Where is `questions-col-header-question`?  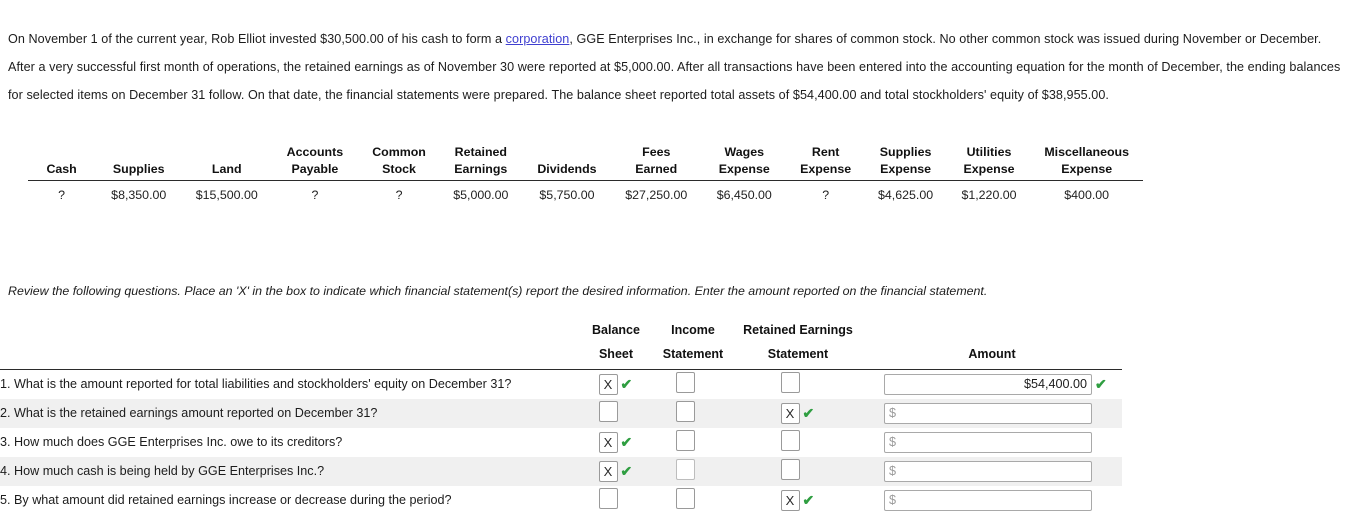 questions-col-header-question is located at coordinates (290, 344).